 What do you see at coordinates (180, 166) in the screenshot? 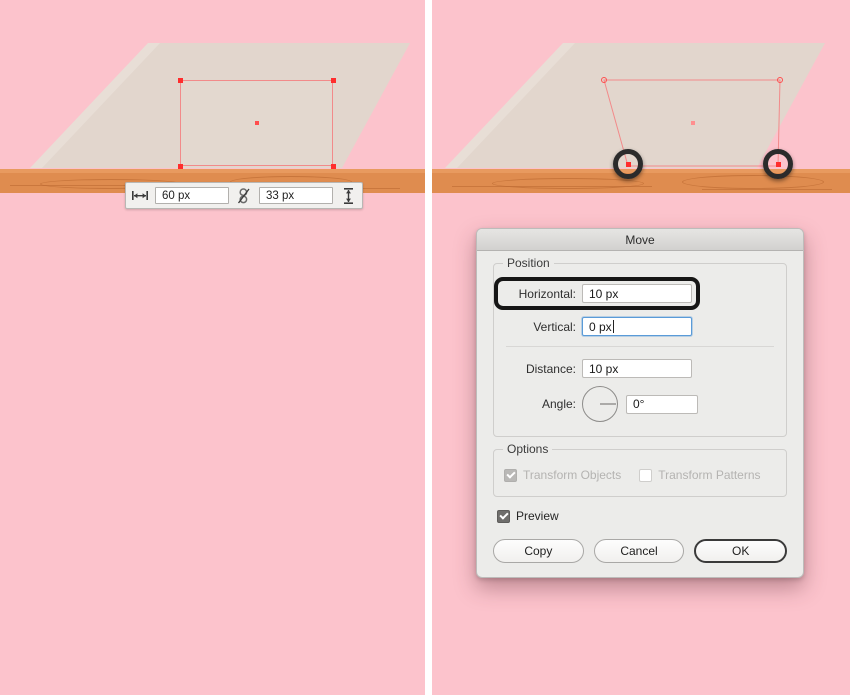
I see `anchor-bottom-left` at bounding box center [180, 166].